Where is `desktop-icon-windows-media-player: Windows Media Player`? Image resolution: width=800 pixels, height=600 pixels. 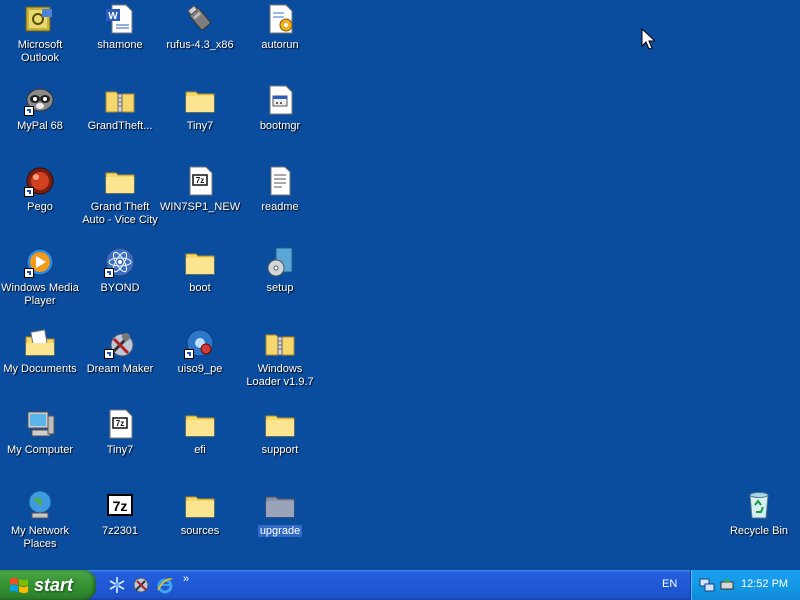
desktop-icon-windows-media-player: Windows Media Player is located at coordinates (40, 280).